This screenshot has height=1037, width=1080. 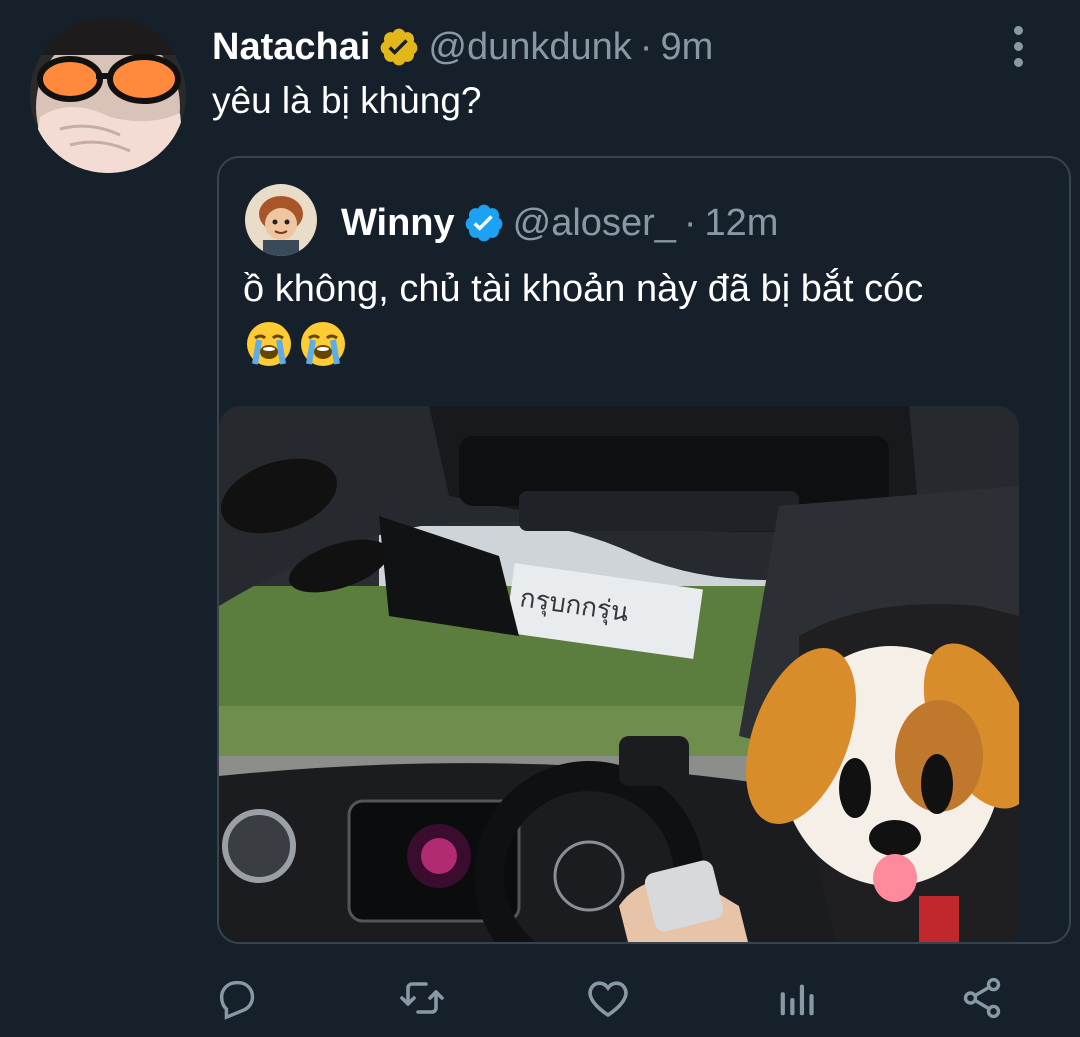 I want to click on emoji-row, so click(x=296, y=344).